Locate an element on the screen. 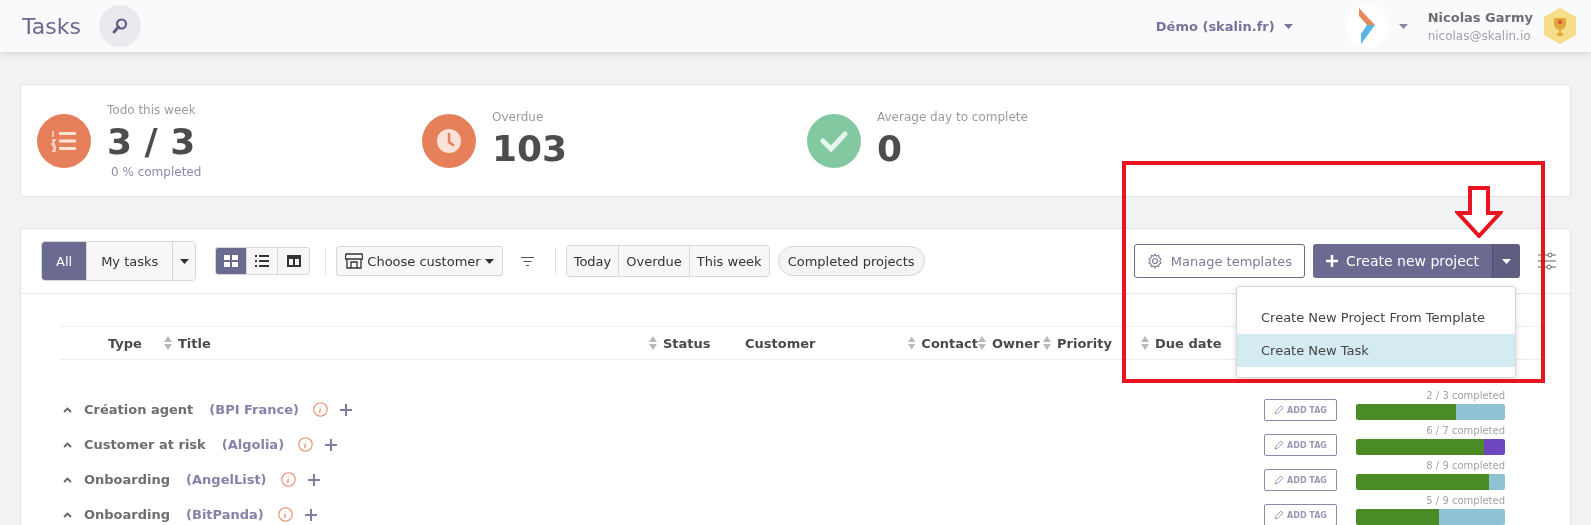  column-header: Contact is located at coordinates (943, 343).